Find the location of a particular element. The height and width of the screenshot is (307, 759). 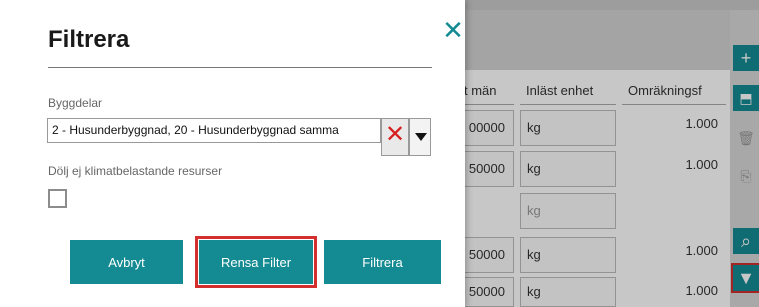

apply-filter-button: Filtrera is located at coordinates (382, 262).